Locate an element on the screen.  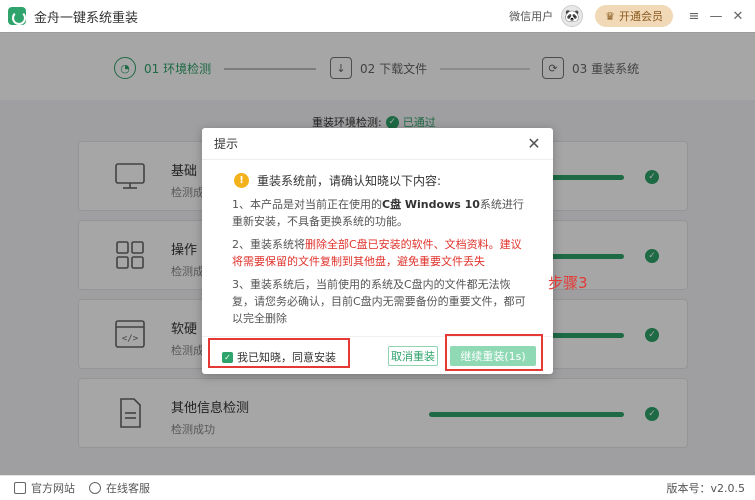
crown-icon: ♛ is located at coordinates (610, 16).